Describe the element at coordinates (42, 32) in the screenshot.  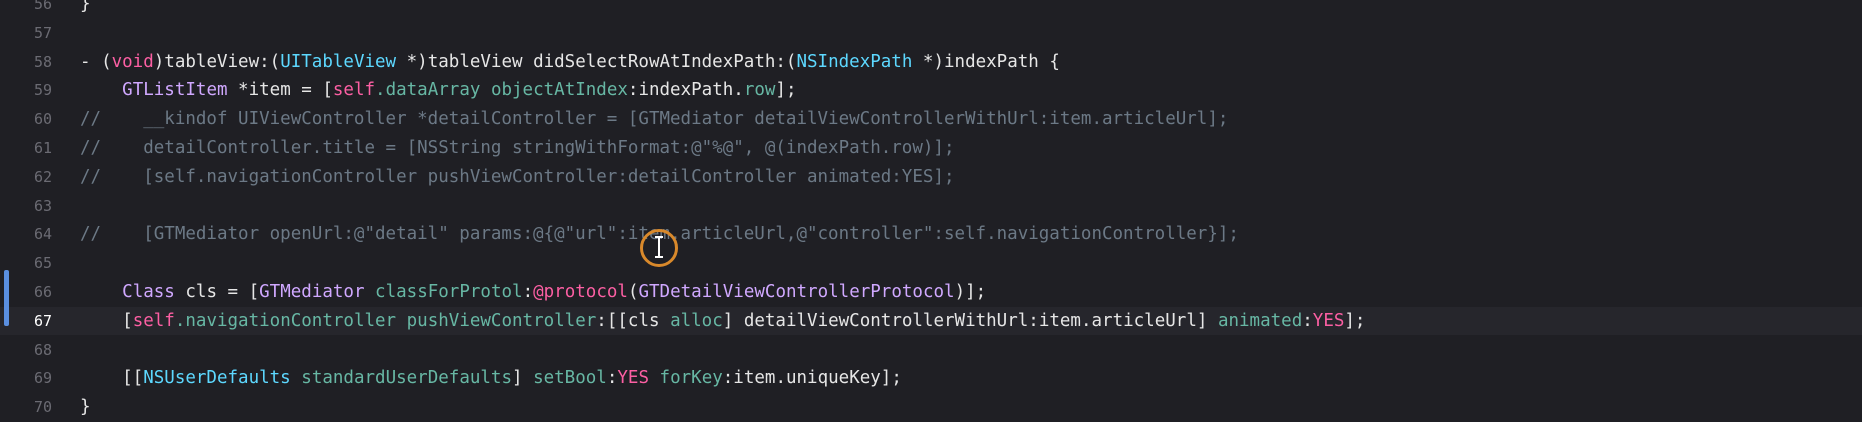
I see `line-number: 57` at that location.